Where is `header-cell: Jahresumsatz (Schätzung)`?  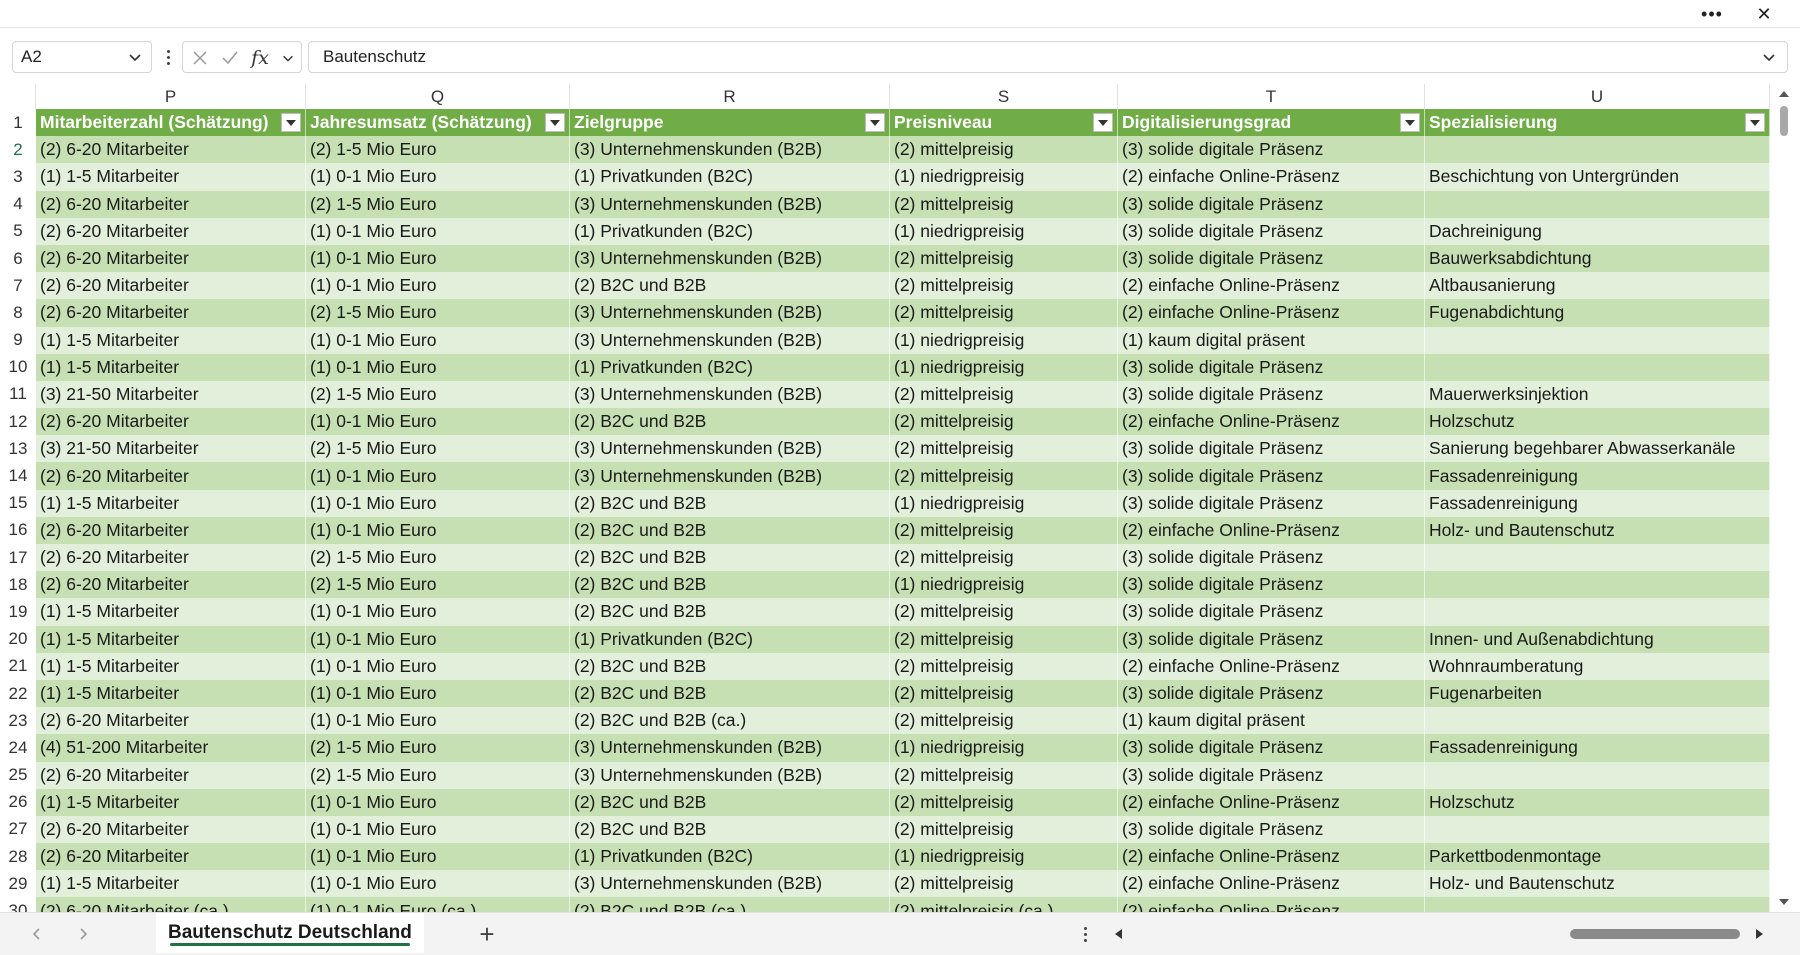 header-cell: Jahresumsatz (Schätzung) is located at coordinates (438, 123).